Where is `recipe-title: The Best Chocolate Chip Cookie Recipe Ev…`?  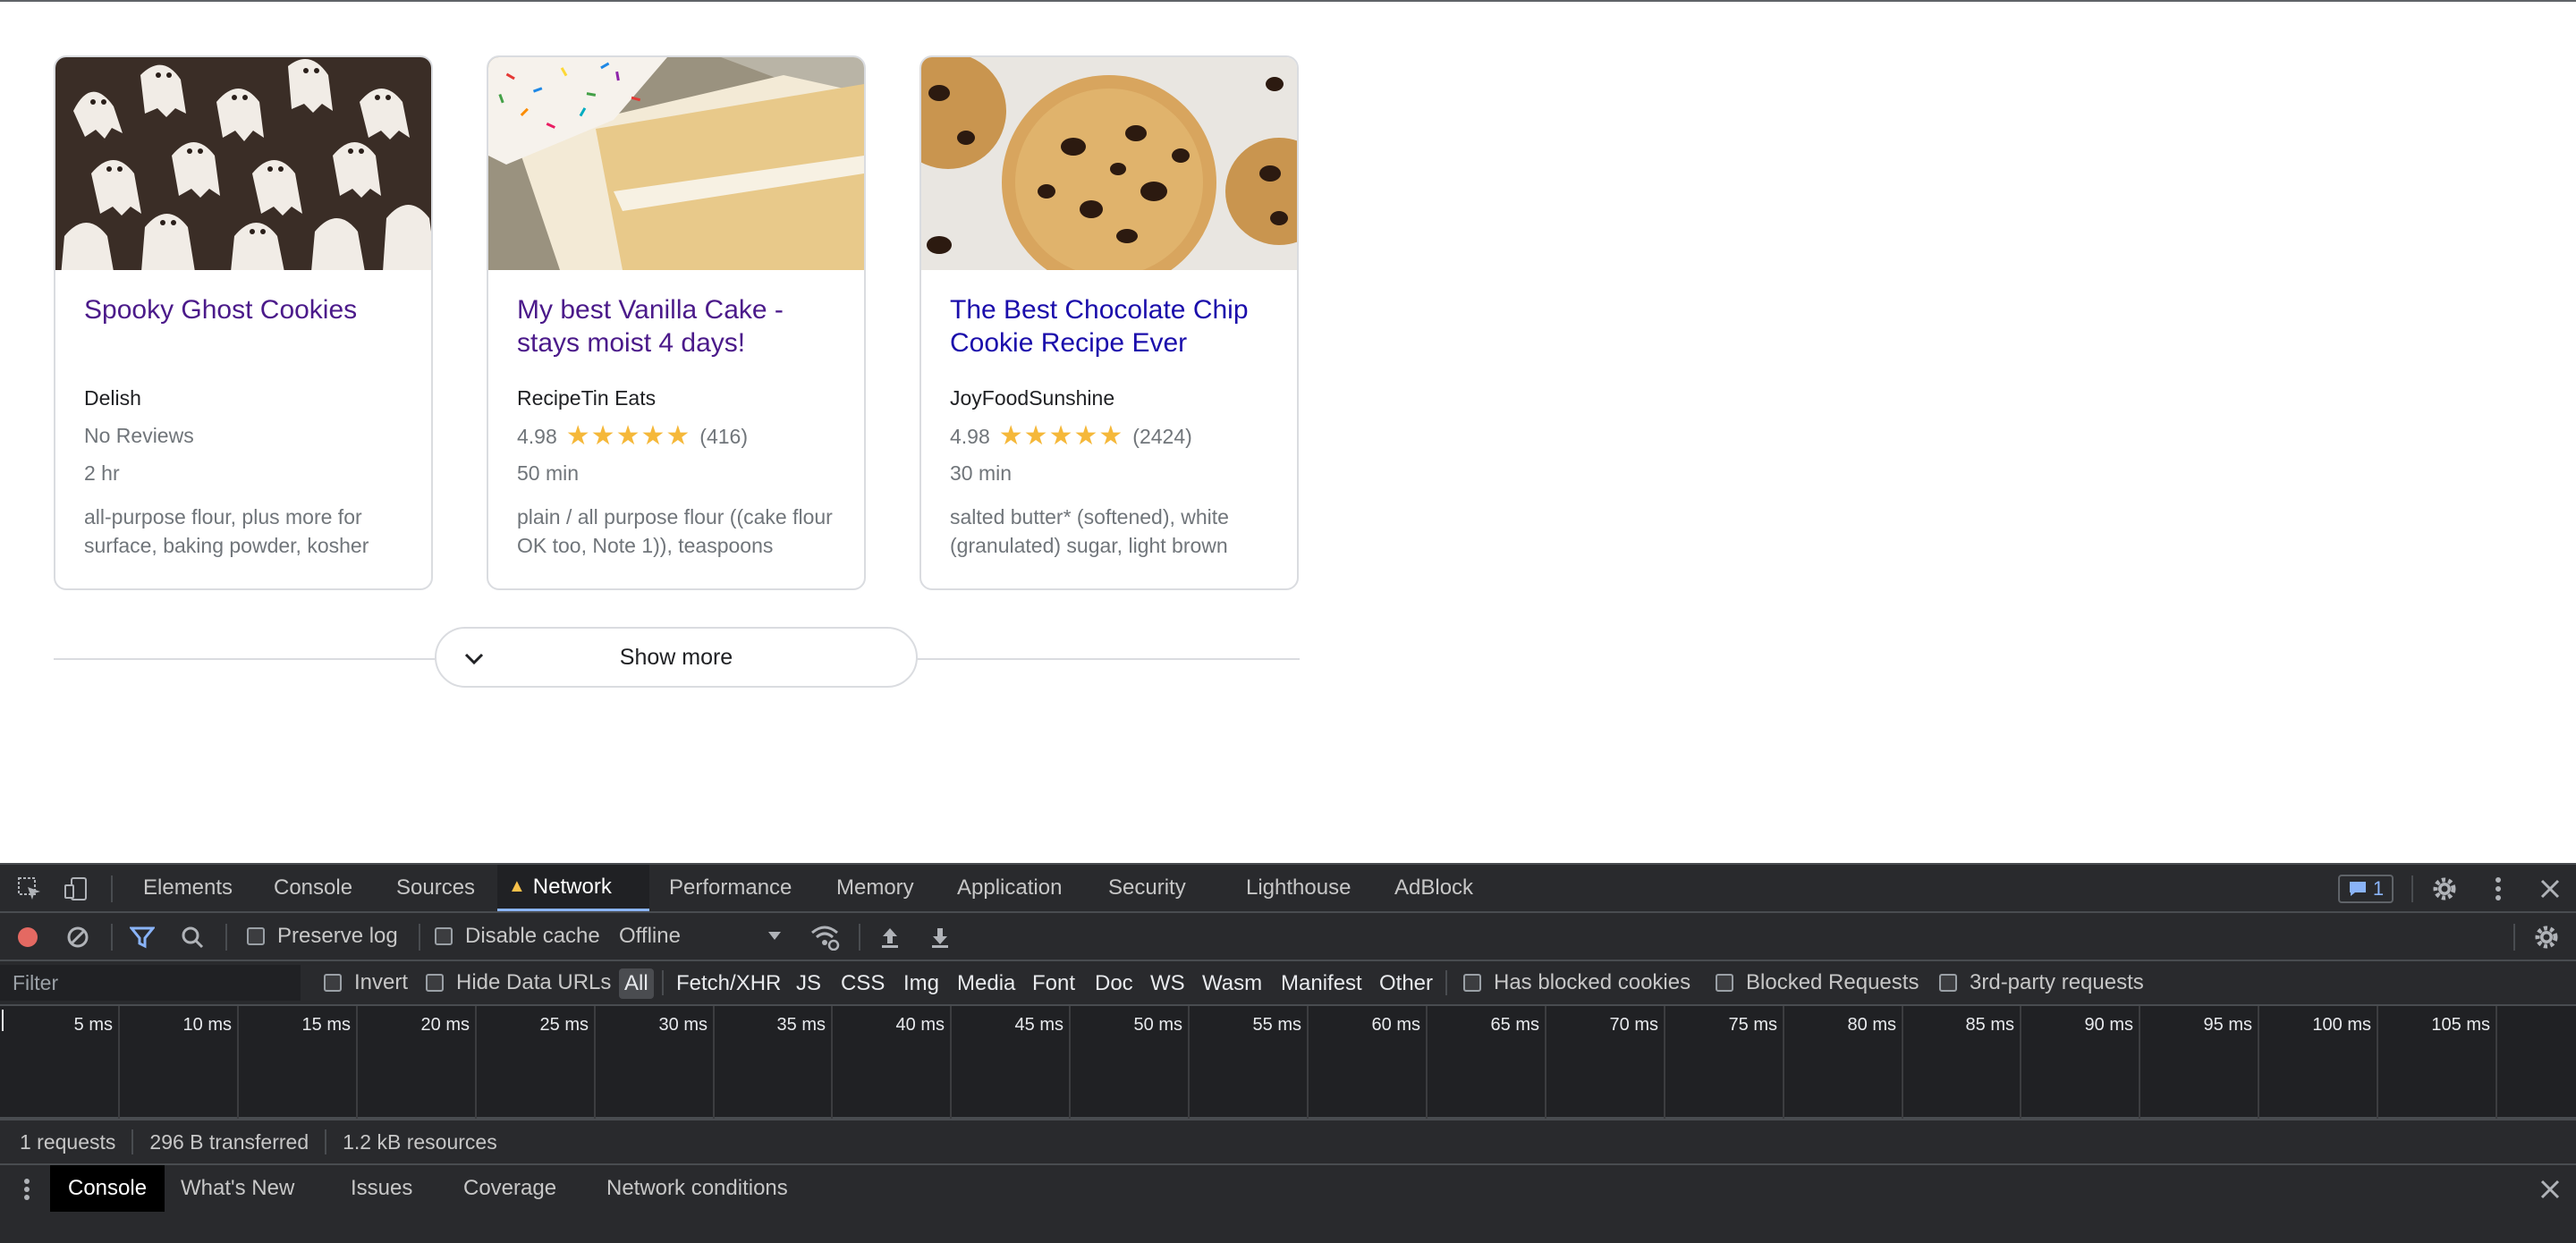
recipe-title: The Best Chocolate Chip Cookie Recipe Ev… is located at coordinates (1116, 326).